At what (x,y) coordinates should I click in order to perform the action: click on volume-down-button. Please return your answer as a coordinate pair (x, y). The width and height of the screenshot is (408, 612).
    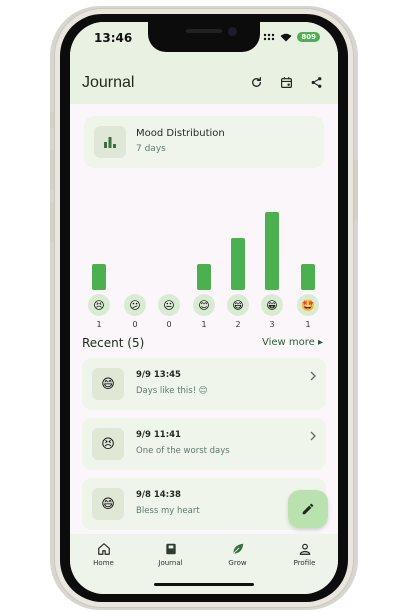
    Looking at the image, I should click on (52, 222).